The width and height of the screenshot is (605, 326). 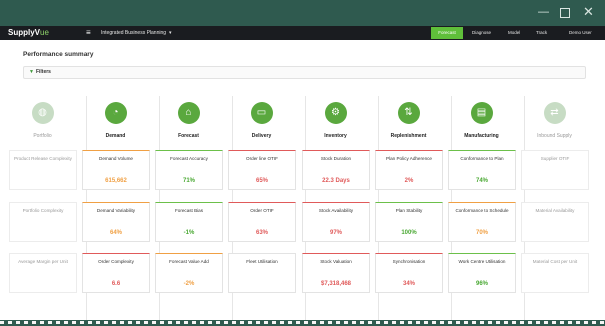 What do you see at coordinates (116, 210) in the screenshot?
I see `kpi-label: Demand Variability` at bounding box center [116, 210].